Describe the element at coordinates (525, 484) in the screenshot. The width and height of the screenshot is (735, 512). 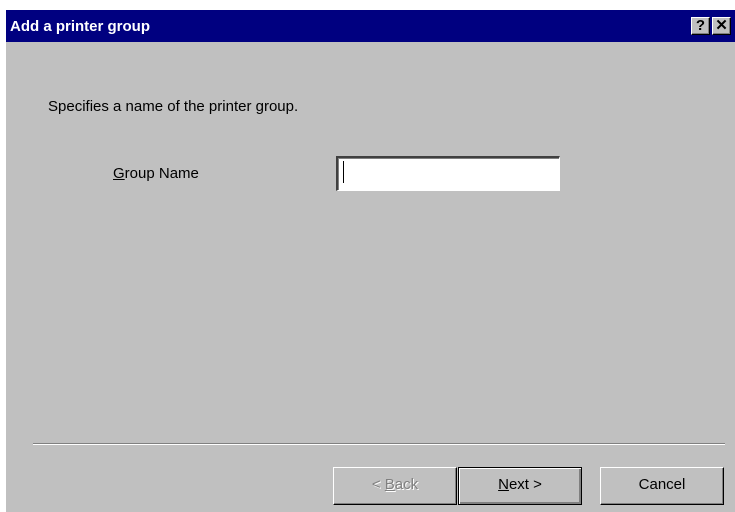
I see `next-button-rest: ext >` at that location.